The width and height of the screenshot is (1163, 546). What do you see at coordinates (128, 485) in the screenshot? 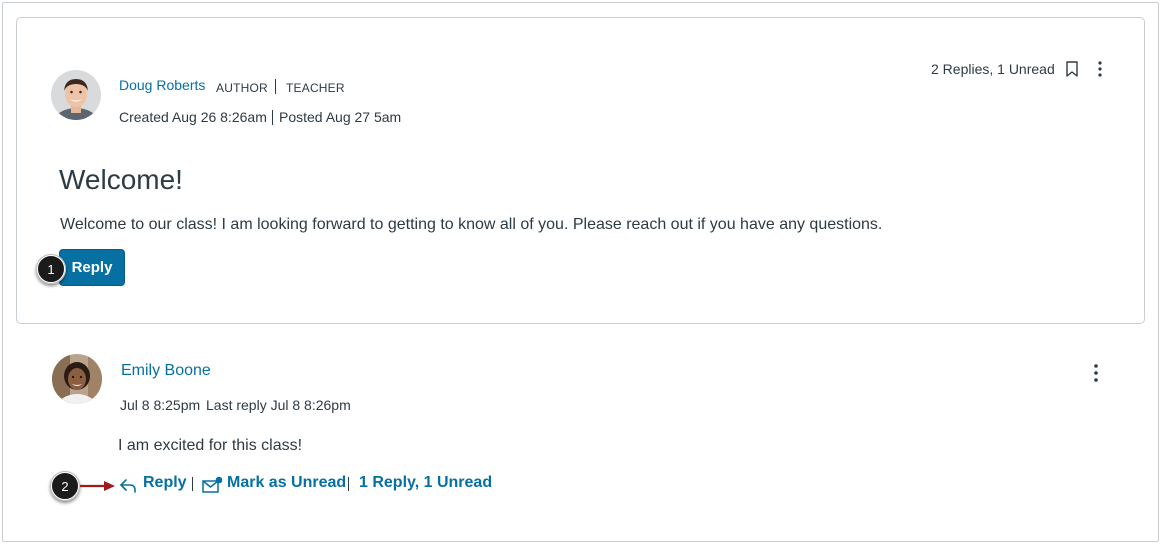
I see `reply-arrow-icon` at bounding box center [128, 485].